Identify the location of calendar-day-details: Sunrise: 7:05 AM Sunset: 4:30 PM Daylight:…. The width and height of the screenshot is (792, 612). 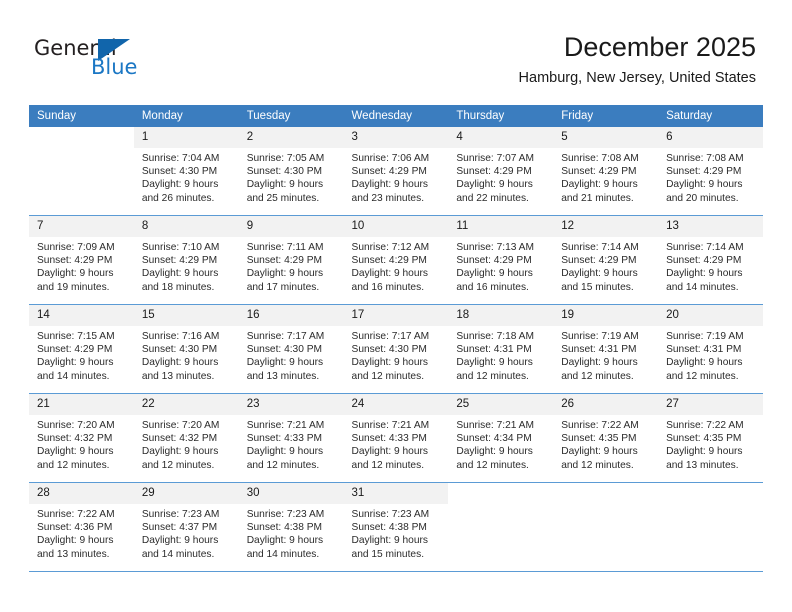
(291, 176).